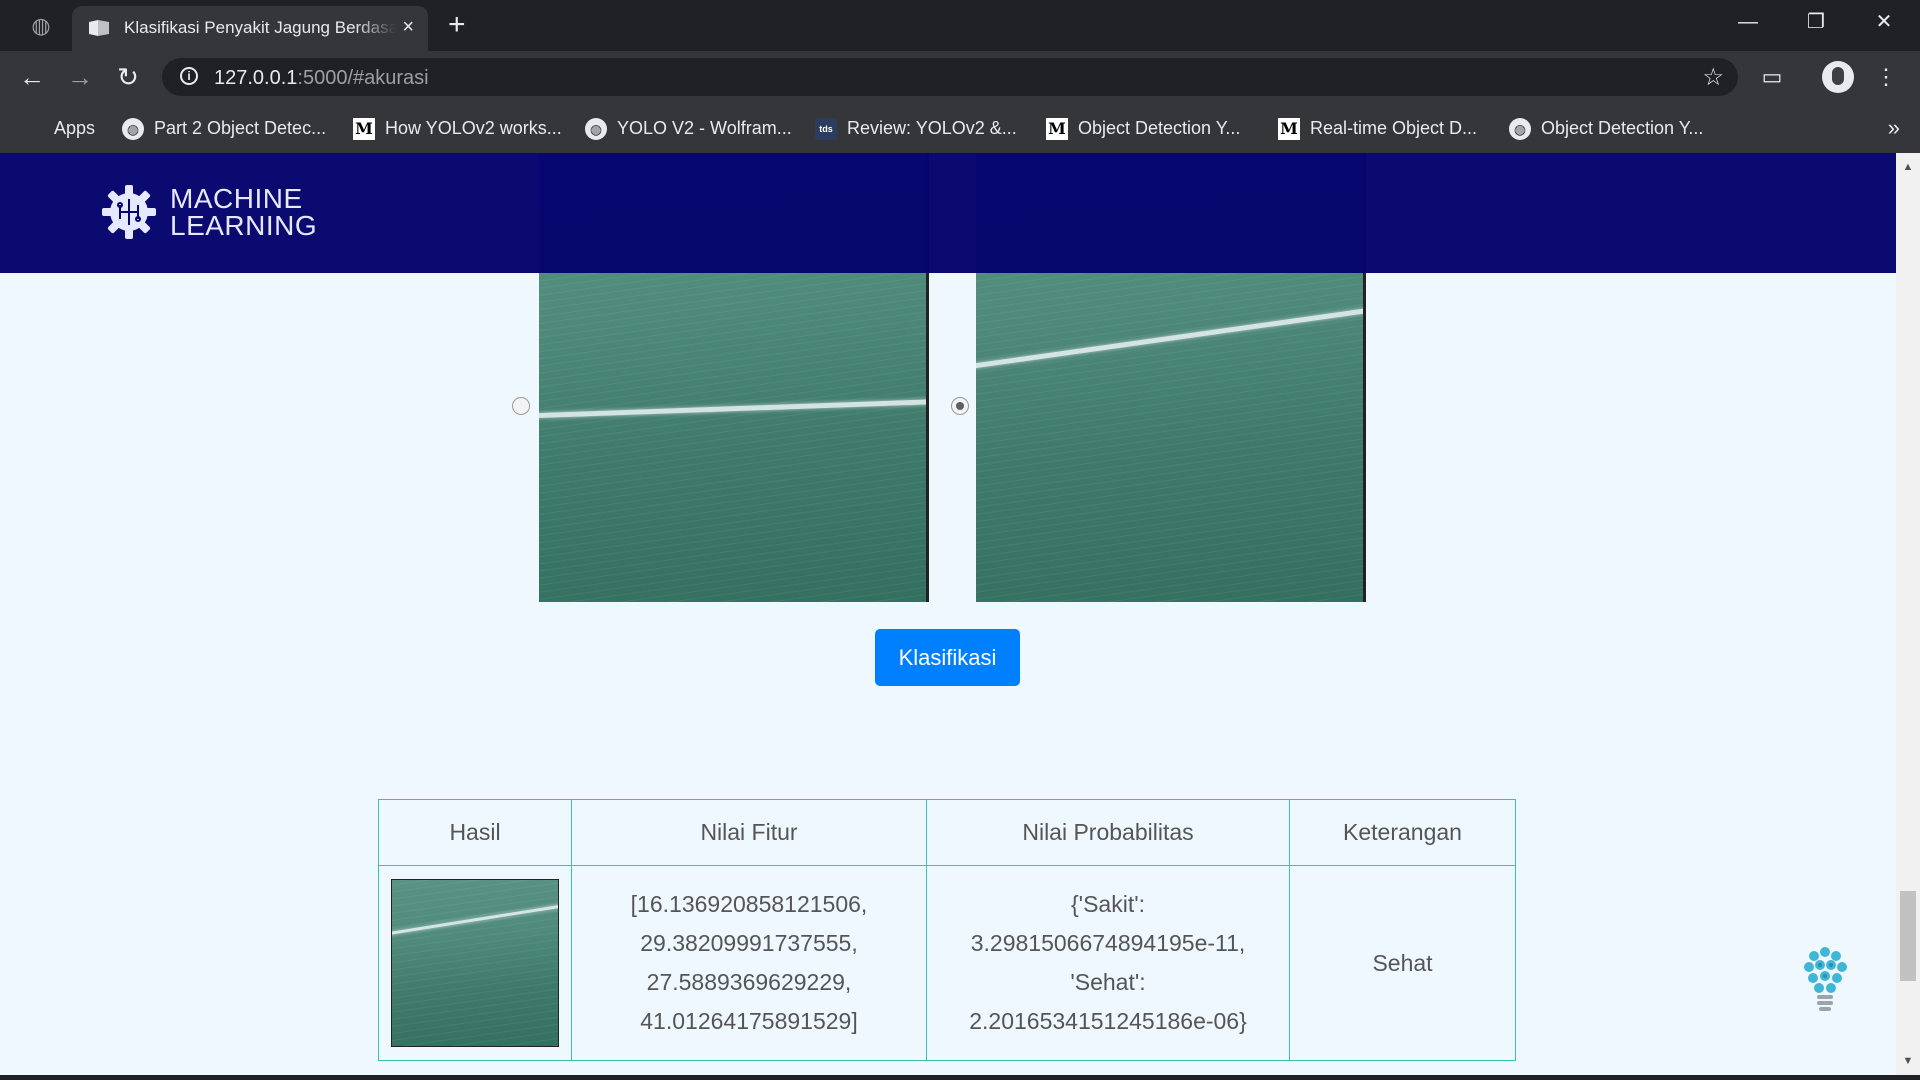  What do you see at coordinates (1402, 832) in the screenshot?
I see `column-header-keterangan: Keterangan` at bounding box center [1402, 832].